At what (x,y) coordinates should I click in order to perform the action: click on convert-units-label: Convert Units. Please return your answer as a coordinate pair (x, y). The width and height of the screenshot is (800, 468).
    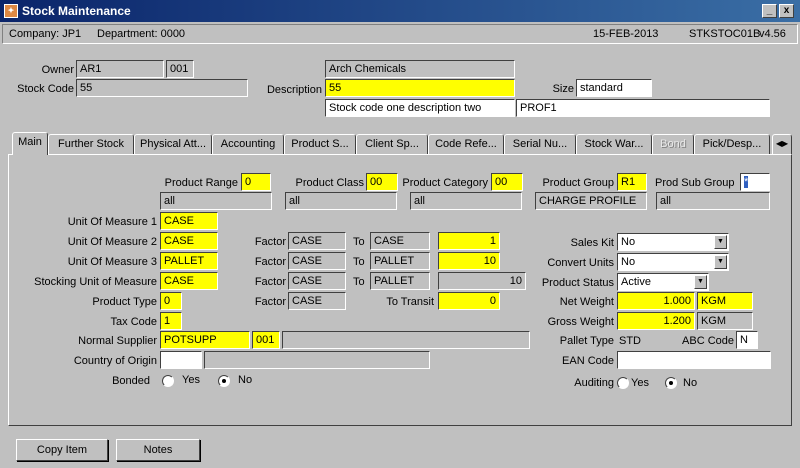
    Looking at the image, I should click on (580, 263).